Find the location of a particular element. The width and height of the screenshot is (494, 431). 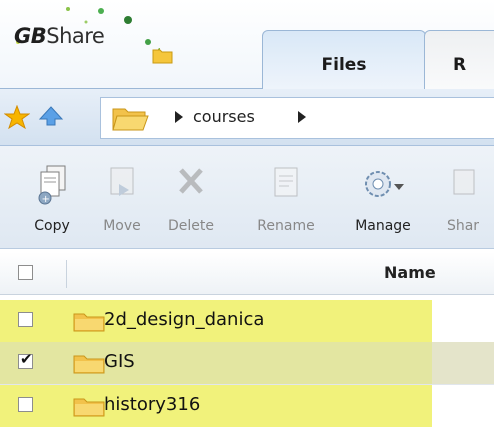

table-row: history316 is located at coordinates (247, 406).